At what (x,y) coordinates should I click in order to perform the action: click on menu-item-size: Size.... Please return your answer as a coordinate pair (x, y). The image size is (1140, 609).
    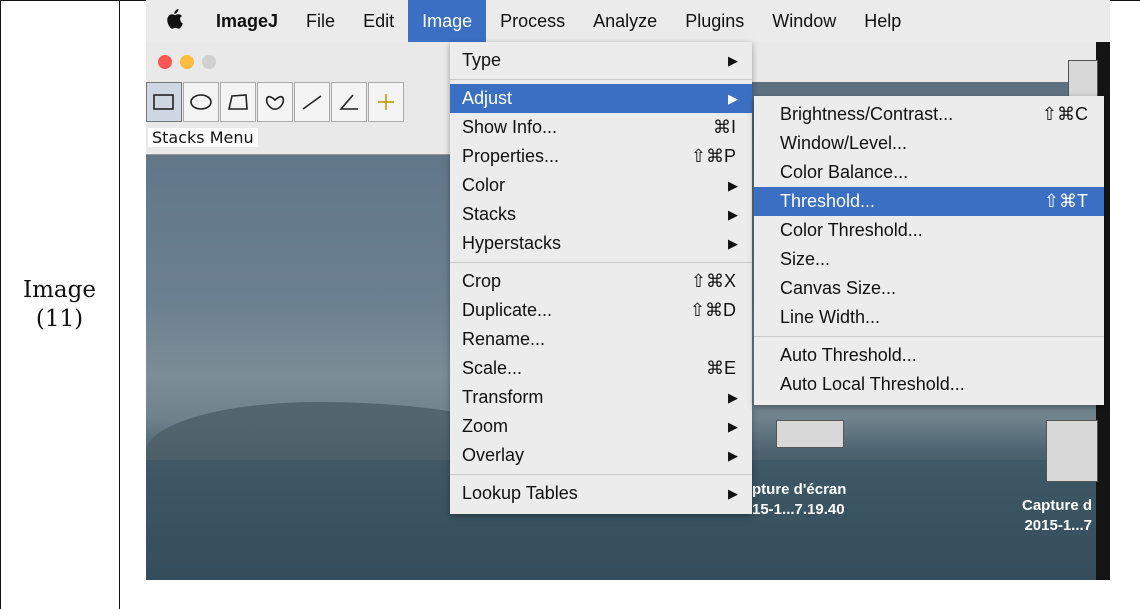
    Looking at the image, I should click on (929, 259).